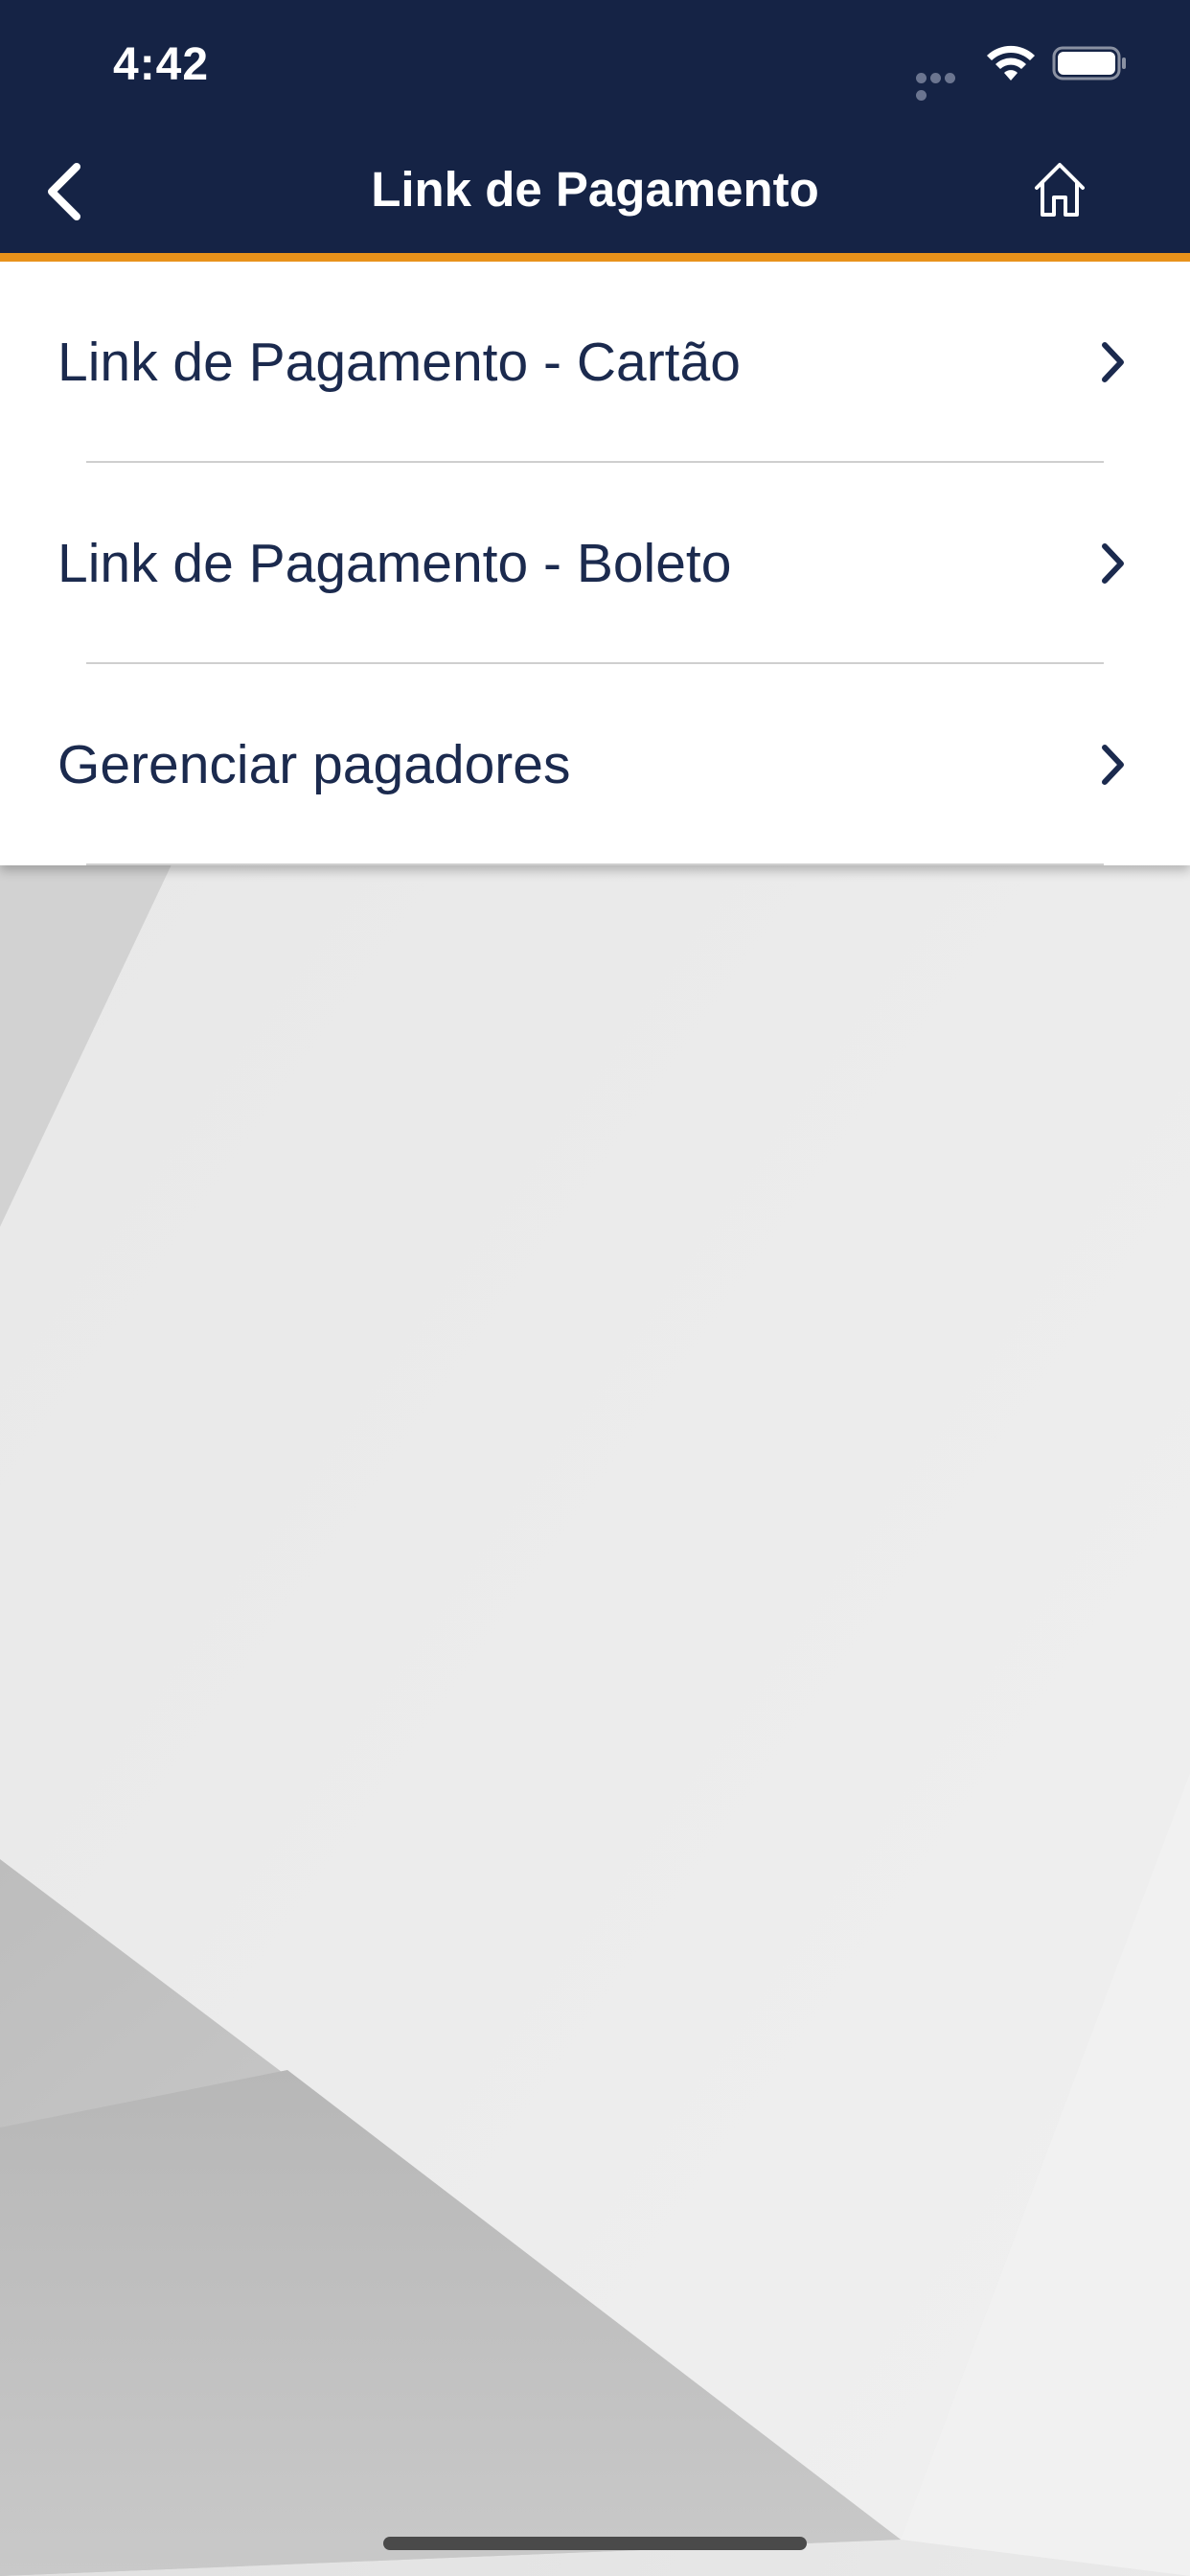  I want to click on menu-item-link-cartao: Link de Pagamento - Cartão, so click(595, 362).